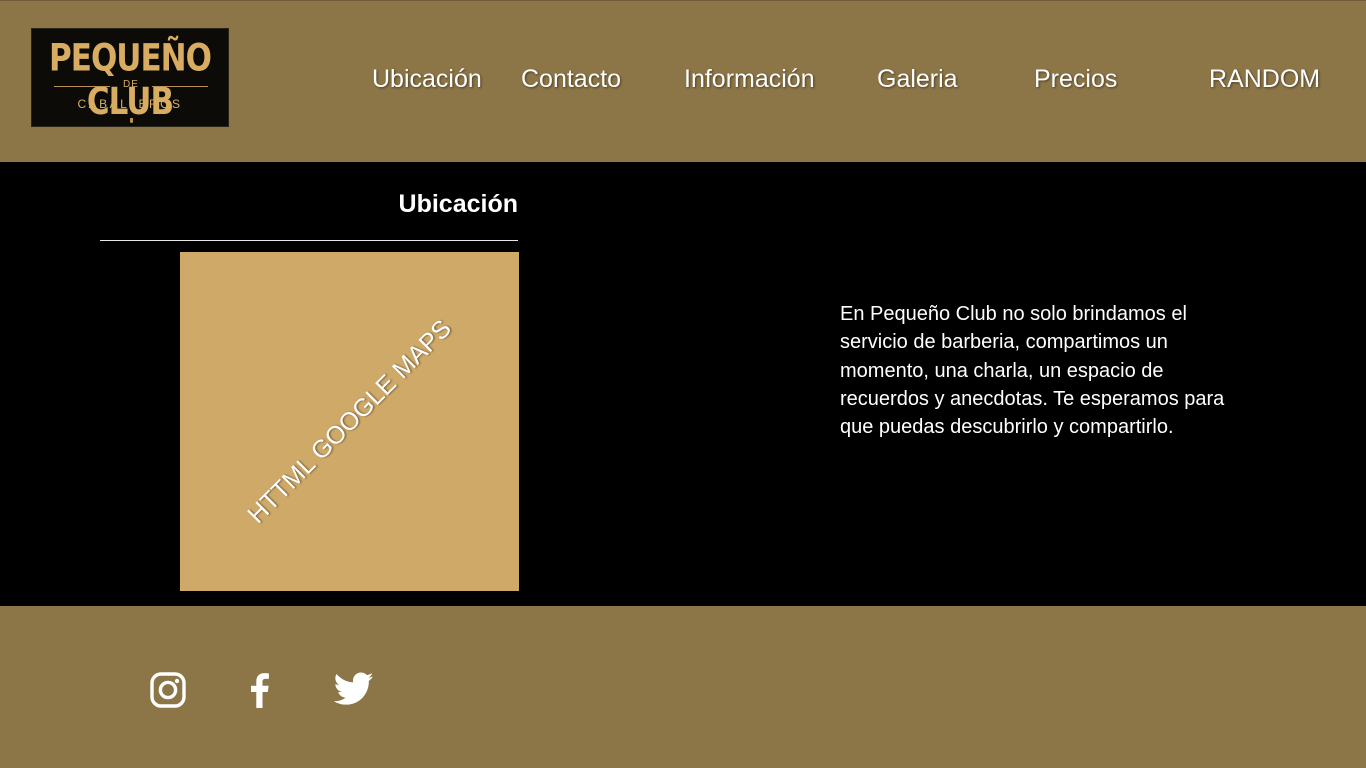 The height and width of the screenshot is (768, 1366). What do you see at coordinates (427, 79) in the screenshot?
I see `nav-item-ubicacion: Ubicación` at bounding box center [427, 79].